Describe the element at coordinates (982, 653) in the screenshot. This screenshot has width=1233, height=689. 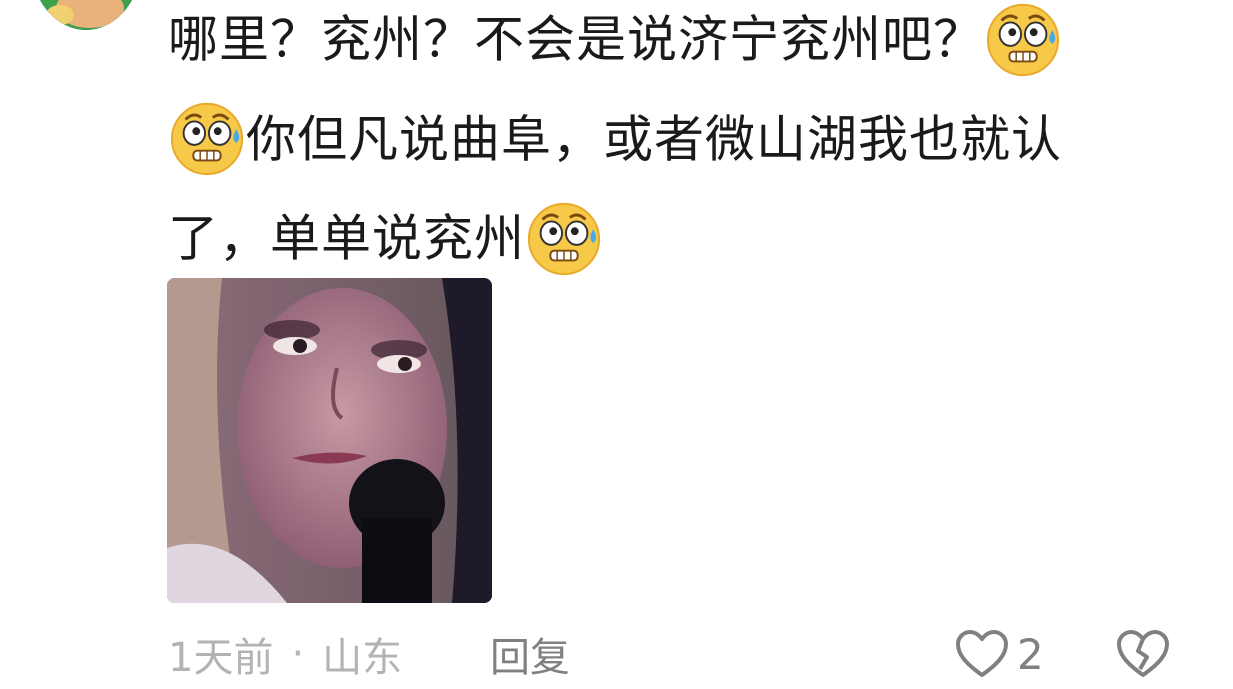
I see `heart-outline-icon` at that location.